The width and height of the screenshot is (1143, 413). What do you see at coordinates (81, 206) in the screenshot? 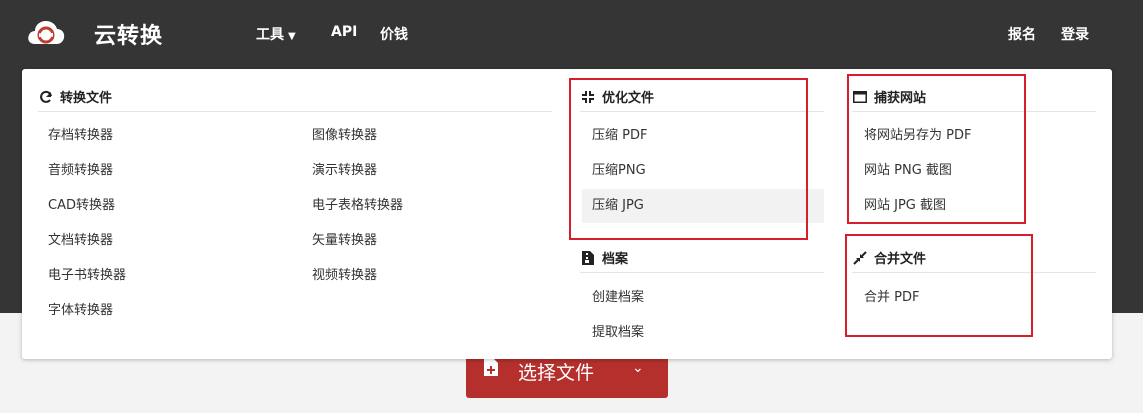
I see `cad-converter-link: CAD转换器` at bounding box center [81, 206].